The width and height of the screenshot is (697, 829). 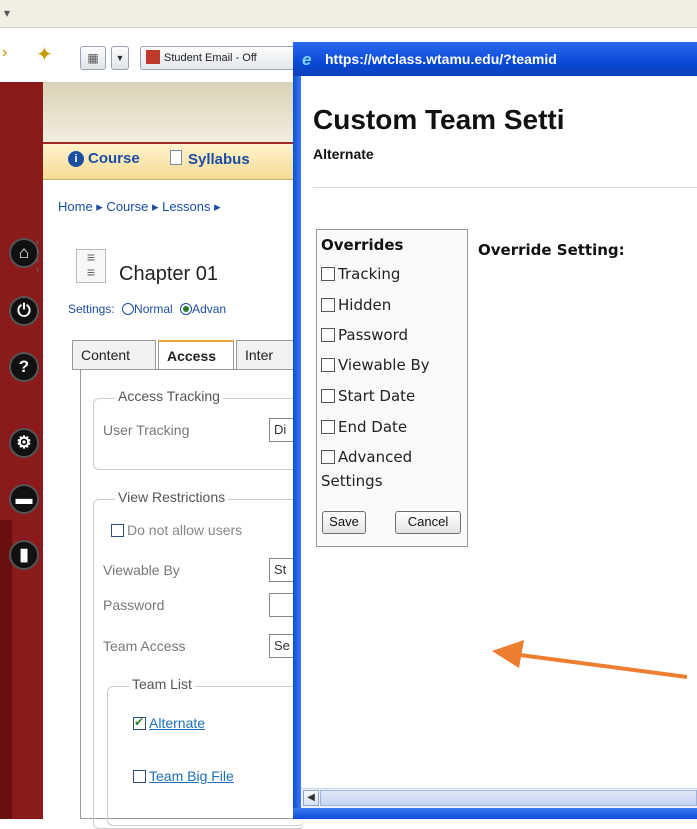 What do you see at coordinates (508, 654) in the screenshot?
I see `arrow-head` at bounding box center [508, 654].